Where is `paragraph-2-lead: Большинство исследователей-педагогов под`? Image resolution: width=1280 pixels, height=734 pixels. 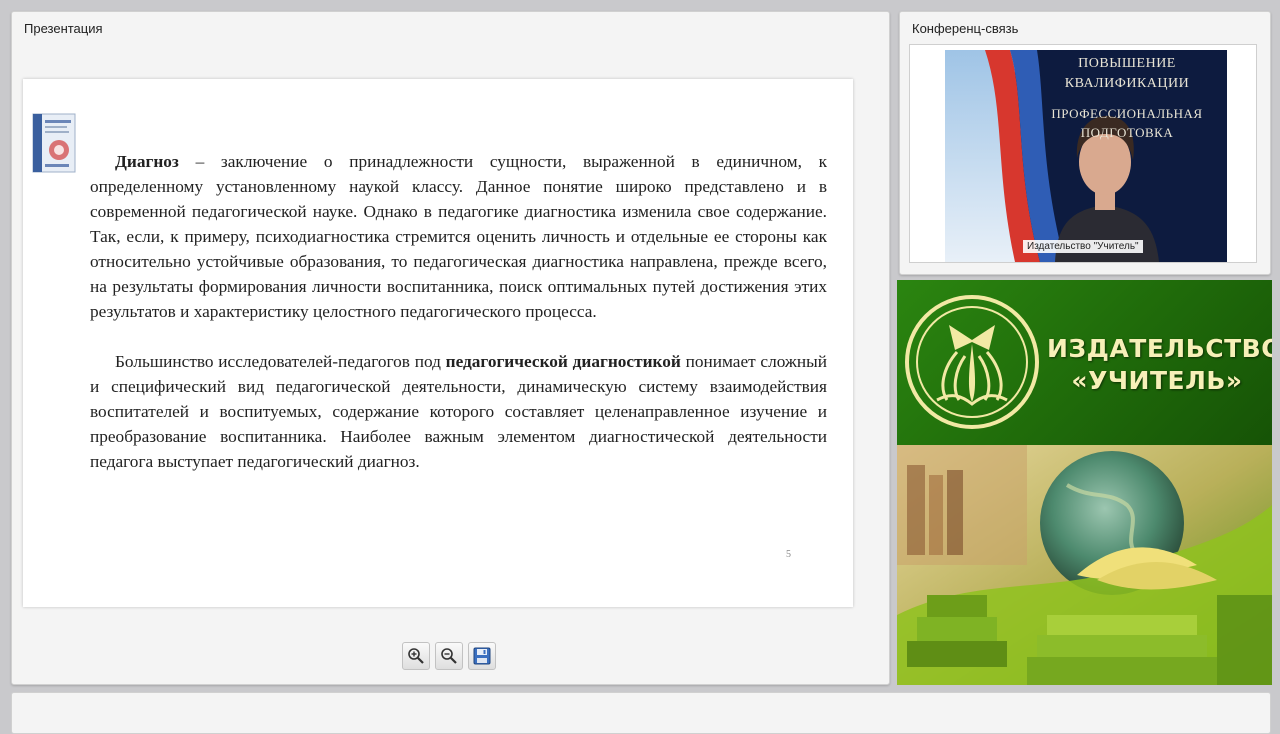 paragraph-2-lead: Большинство исследователей-педагогов под is located at coordinates (280, 361).